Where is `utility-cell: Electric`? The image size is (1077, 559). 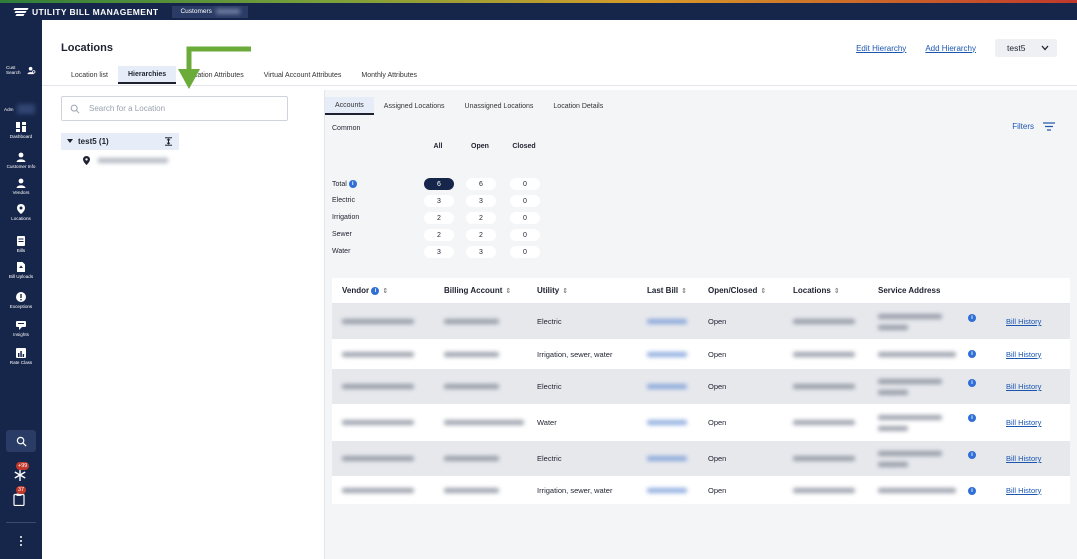
utility-cell: Electric is located at coordinates (549, 386).